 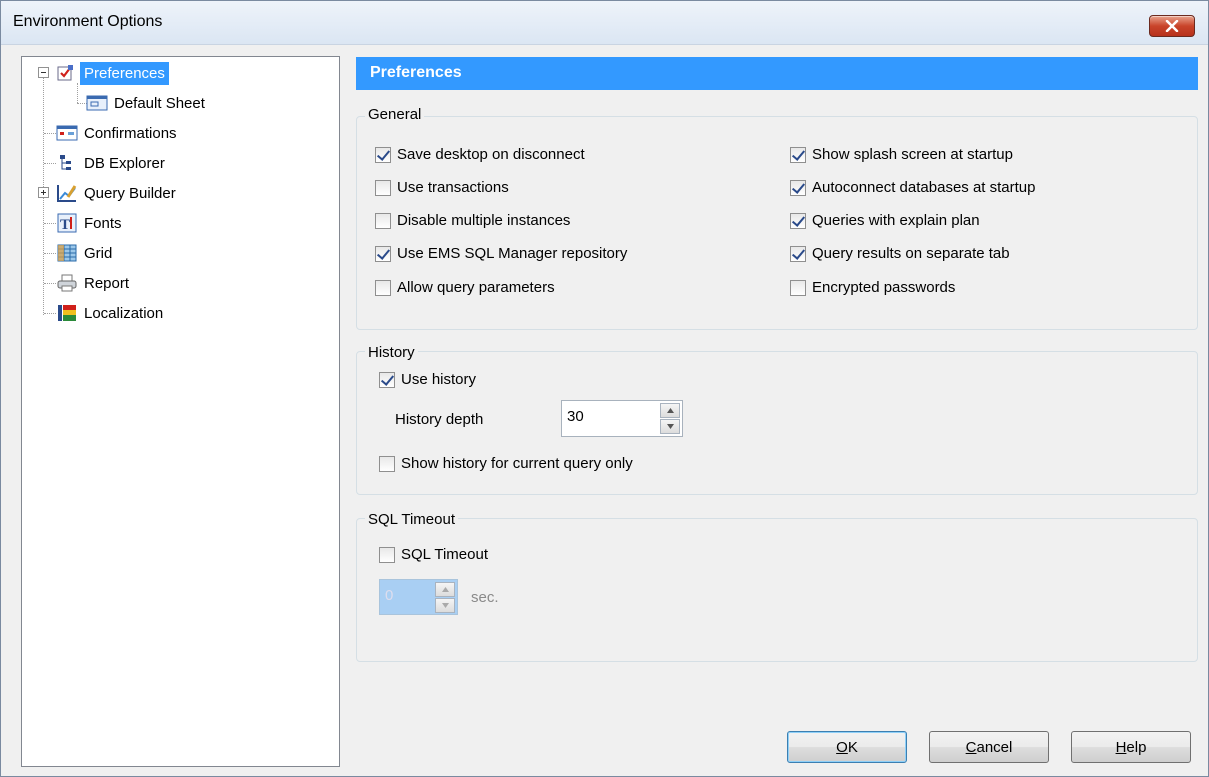 What do you see at coordinates (1136, 747) in the screenshot?
I see `help-label: elp` at bounding box center [1136, 747].